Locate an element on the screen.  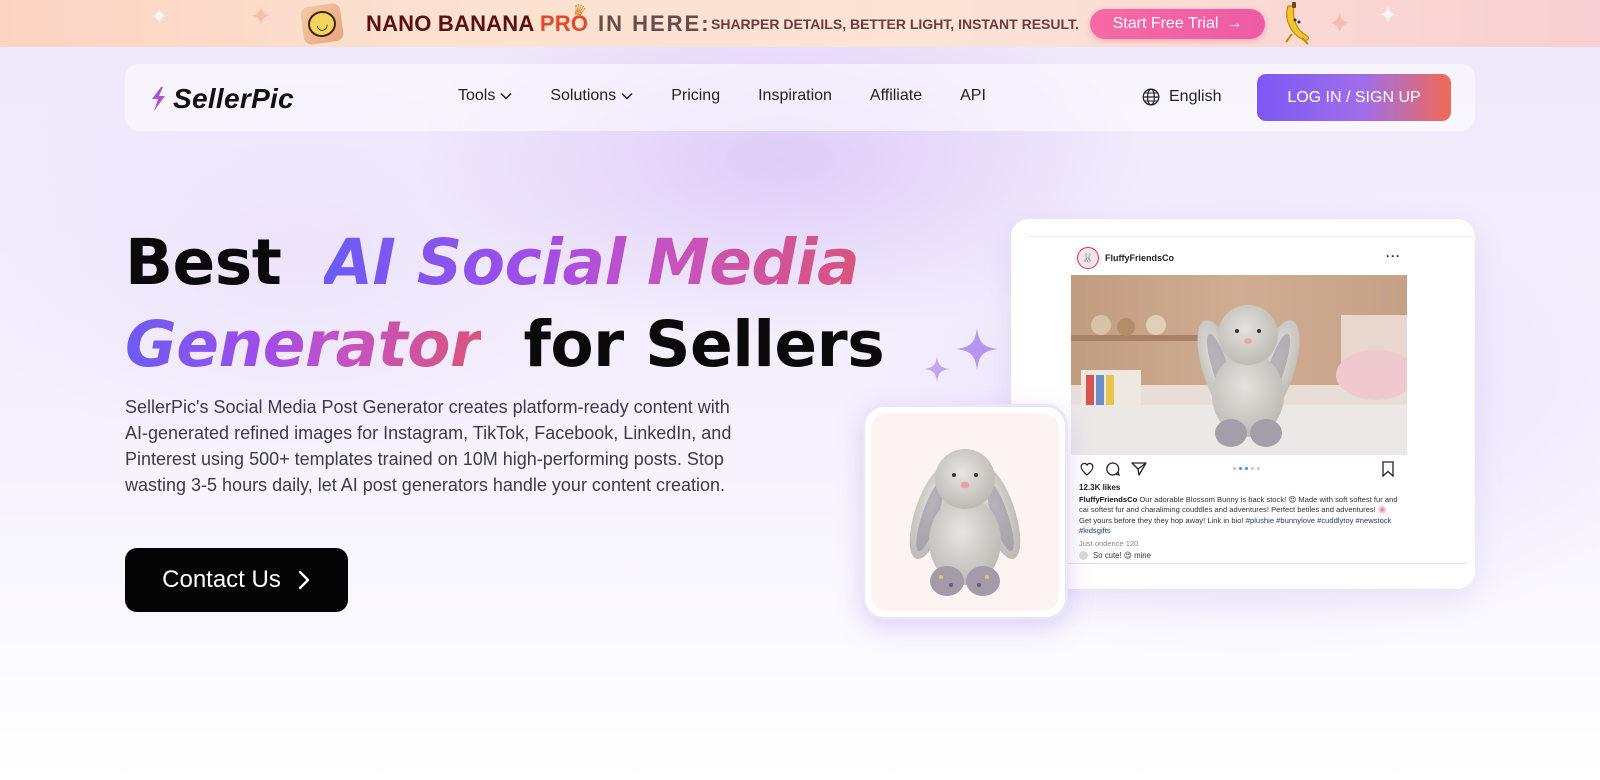
bunny-scene-illustration is located at coordinates (1239, 365).